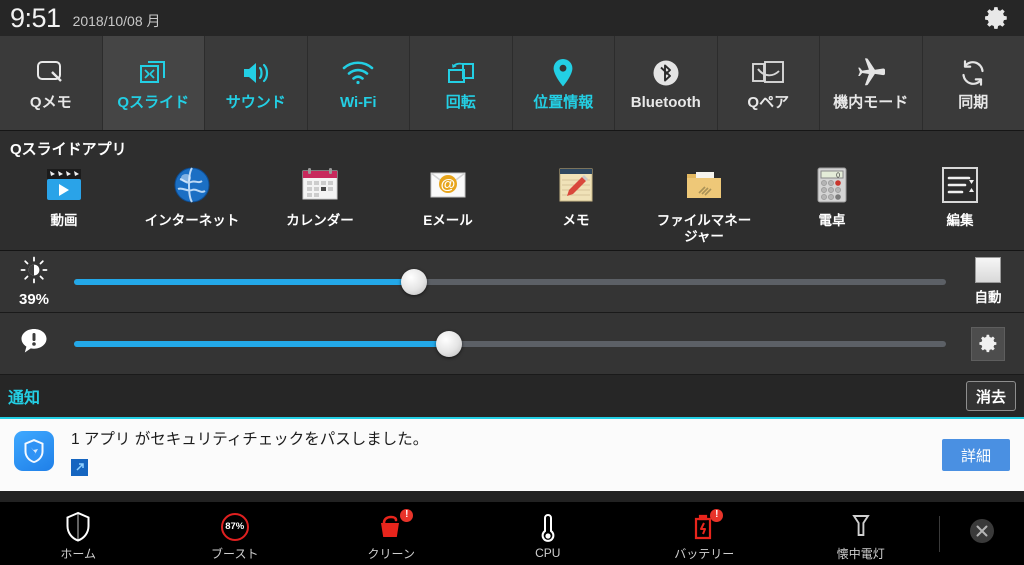  I want to click on location-icon, so click(563, 73).